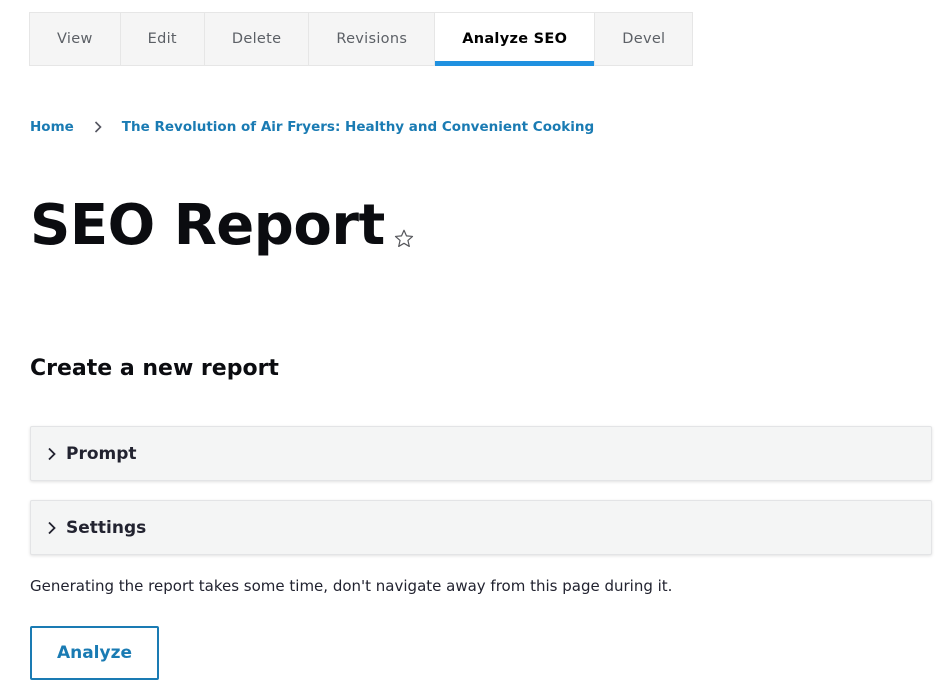  I want to click on star-outline-icon, so click(404, 241).